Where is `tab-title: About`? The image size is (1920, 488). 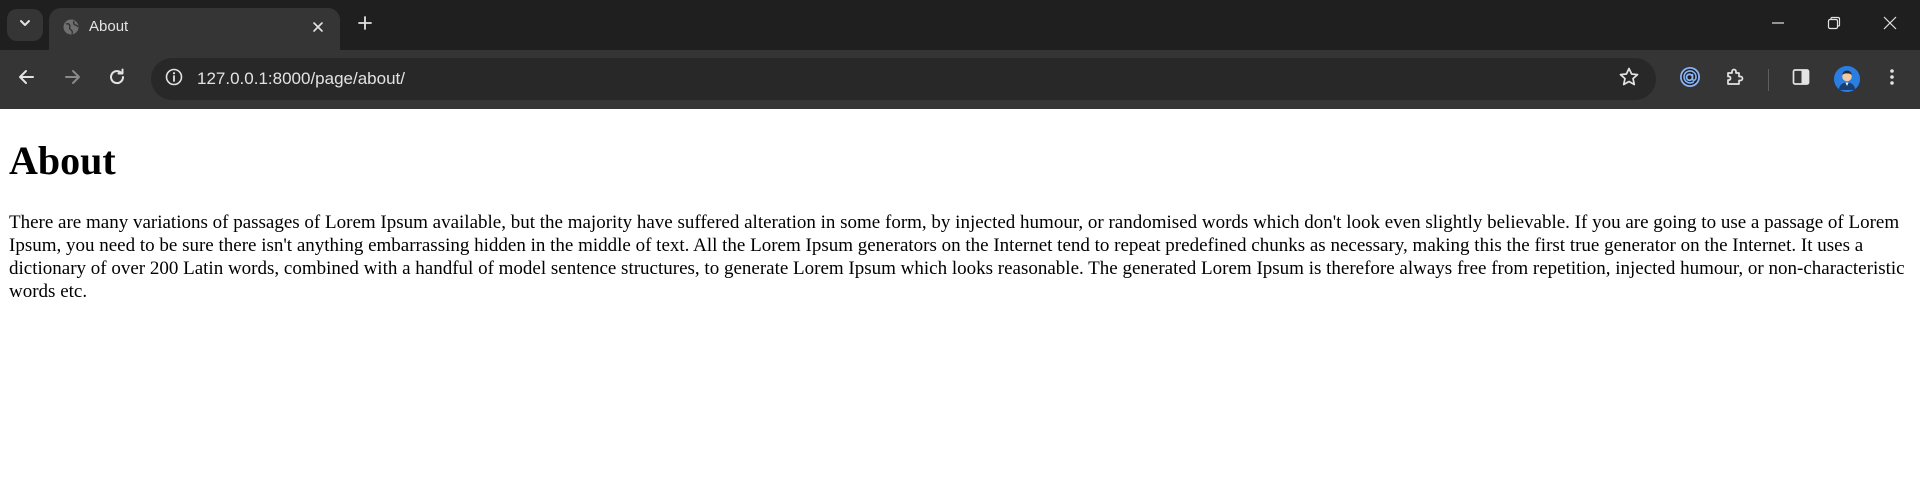 tab-title: About is located at coordinates (109, 26).